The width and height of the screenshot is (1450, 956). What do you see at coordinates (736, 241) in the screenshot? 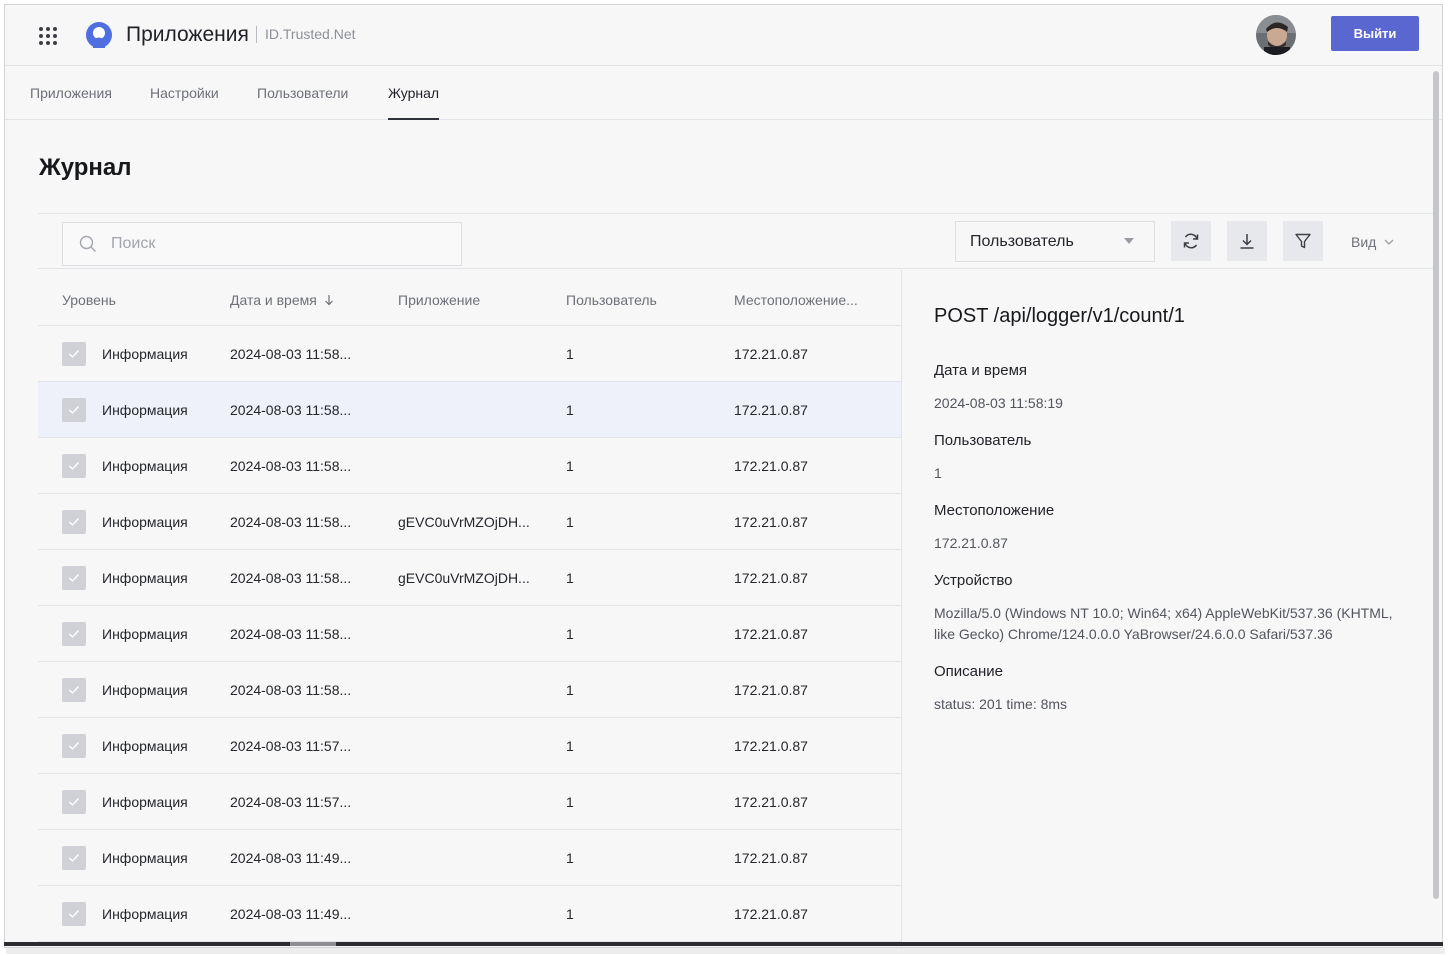
I see `journal-toolbar: Пользователь Вид` at bounding box center [736, 241].